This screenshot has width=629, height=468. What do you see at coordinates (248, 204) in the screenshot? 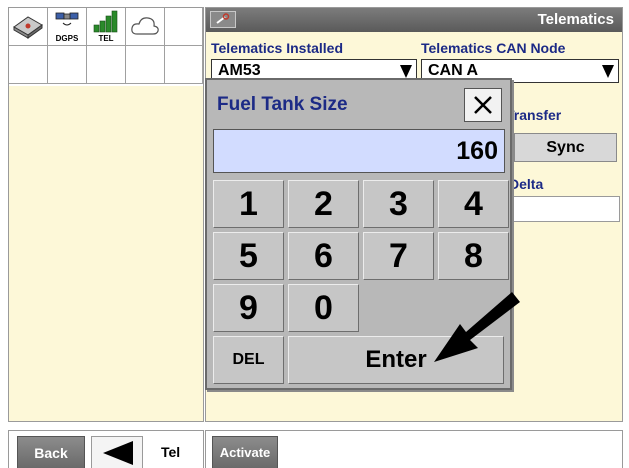
I see `key-1: 1` at bounding box center [248, 204].